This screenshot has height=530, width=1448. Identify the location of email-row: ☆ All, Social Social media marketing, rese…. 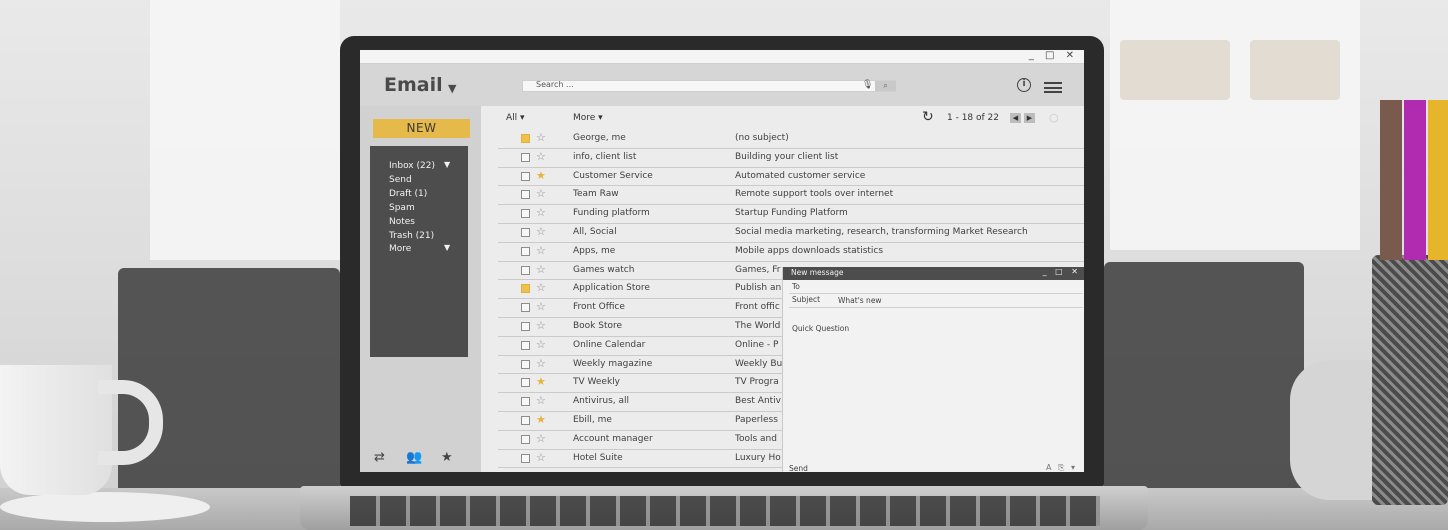
(791, 233).